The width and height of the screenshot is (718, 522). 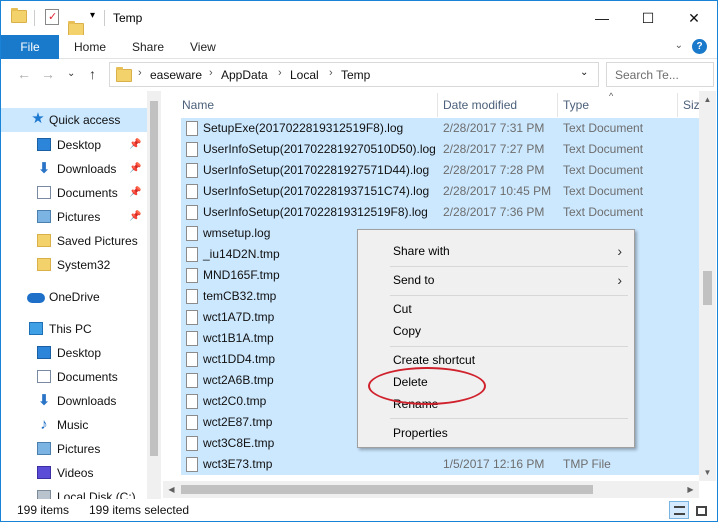 What do you see at coordinates (44, 424) in the screenshot?
I see `music-icon: ♪` at bounding box center [44, 424].